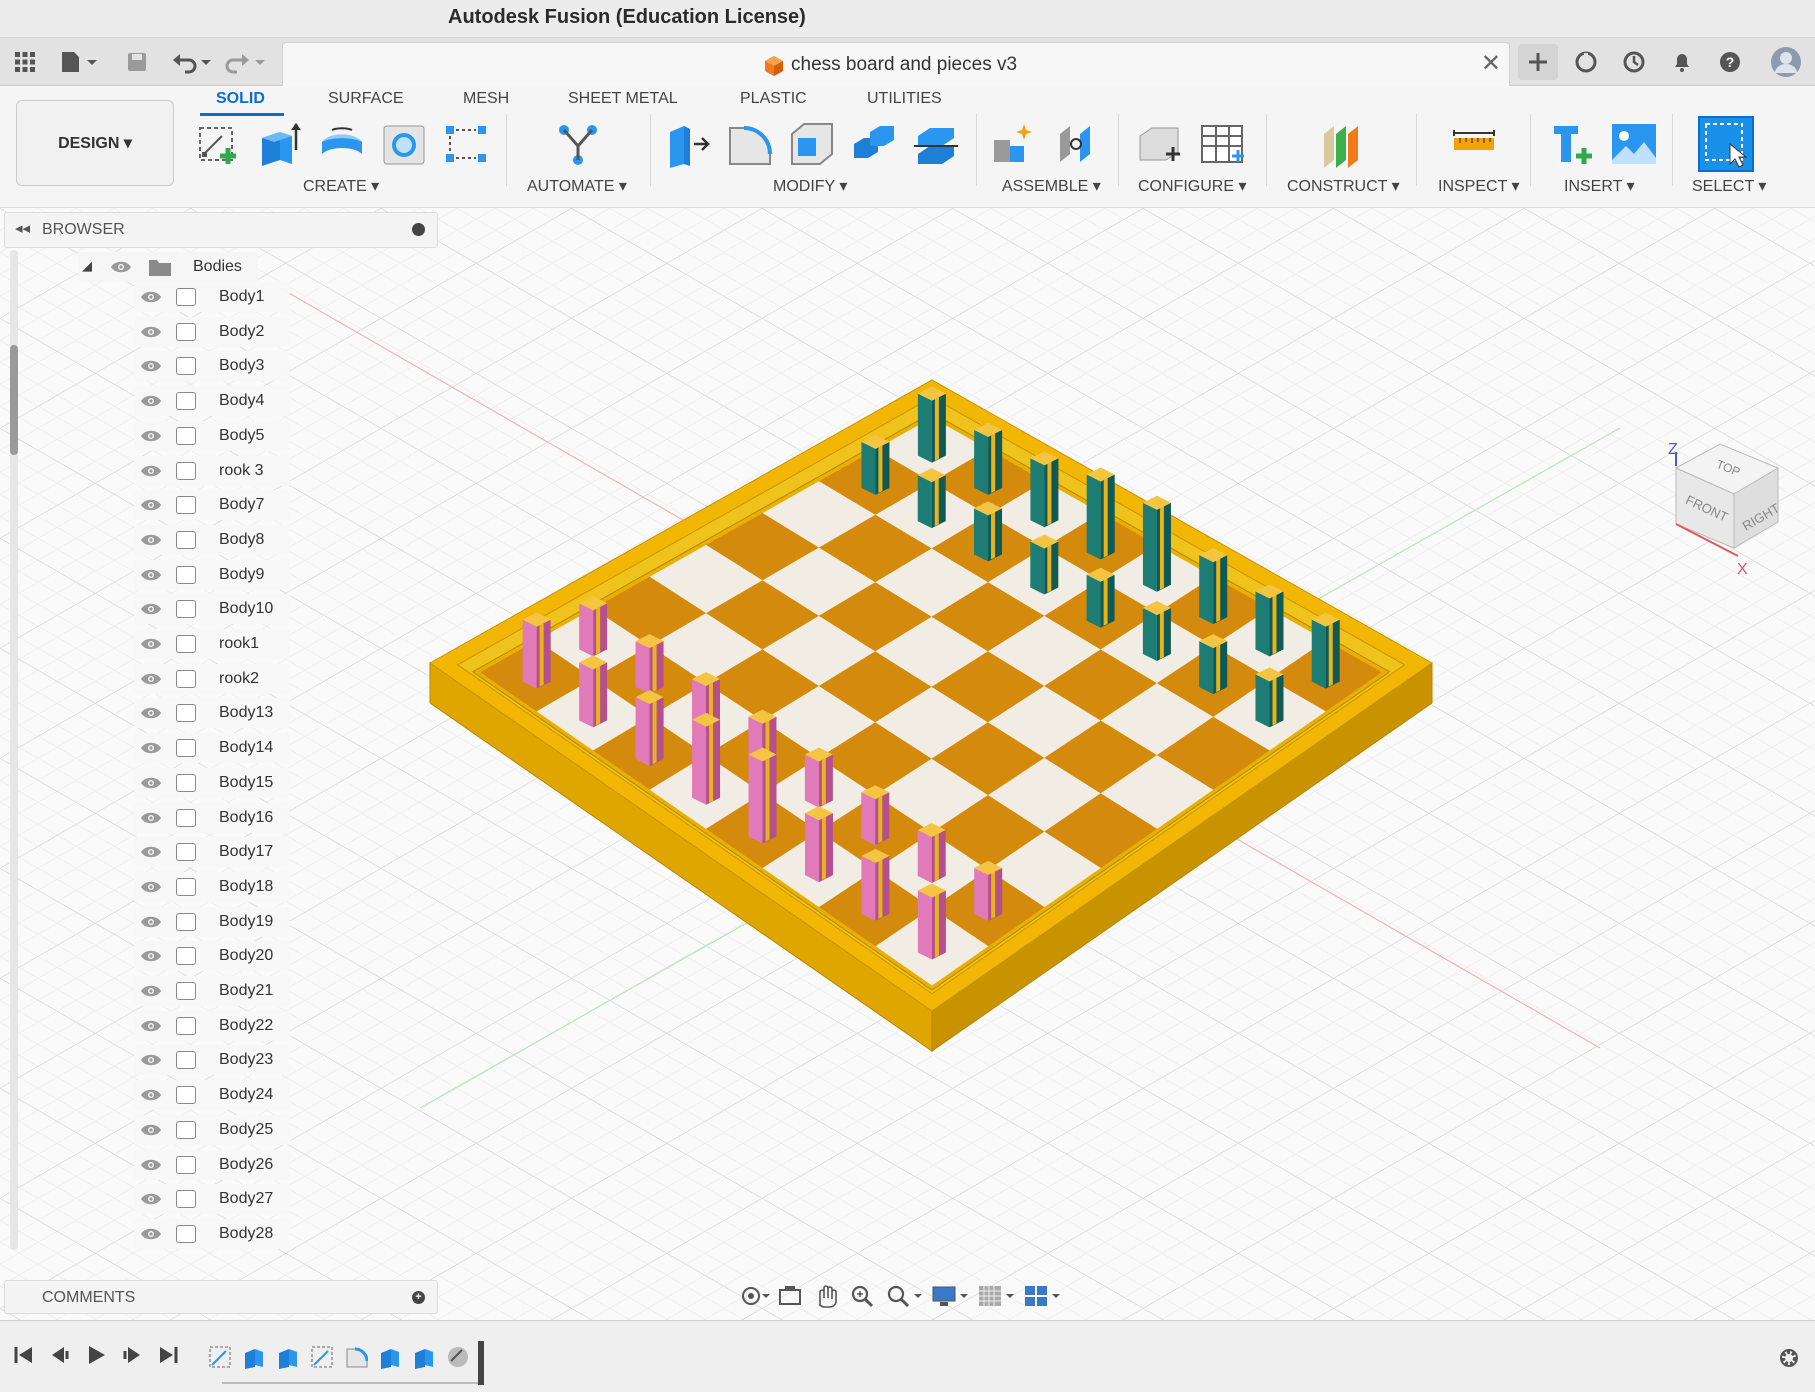 The height and width of the screenshot is (1392, 1815). I want to click on browser-body-item: Body9, so click(212, 574).